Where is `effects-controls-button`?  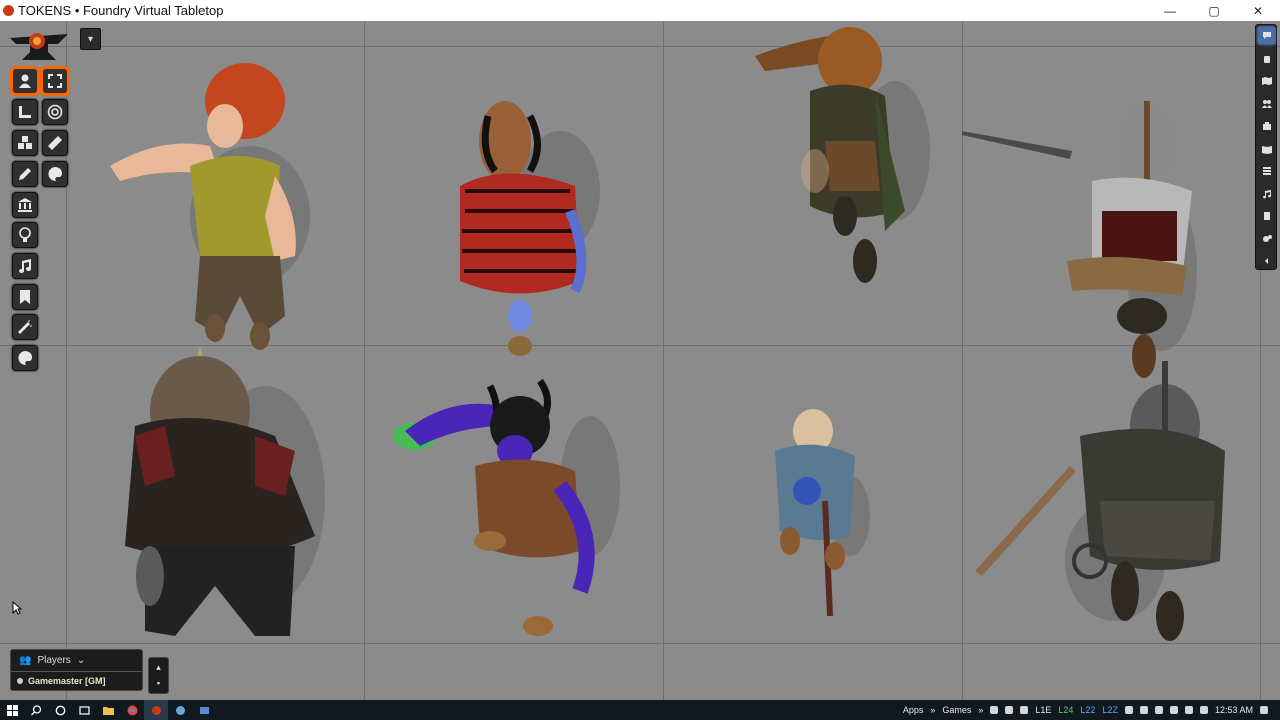 effects-controls-button is located at coordinates (25, 327).